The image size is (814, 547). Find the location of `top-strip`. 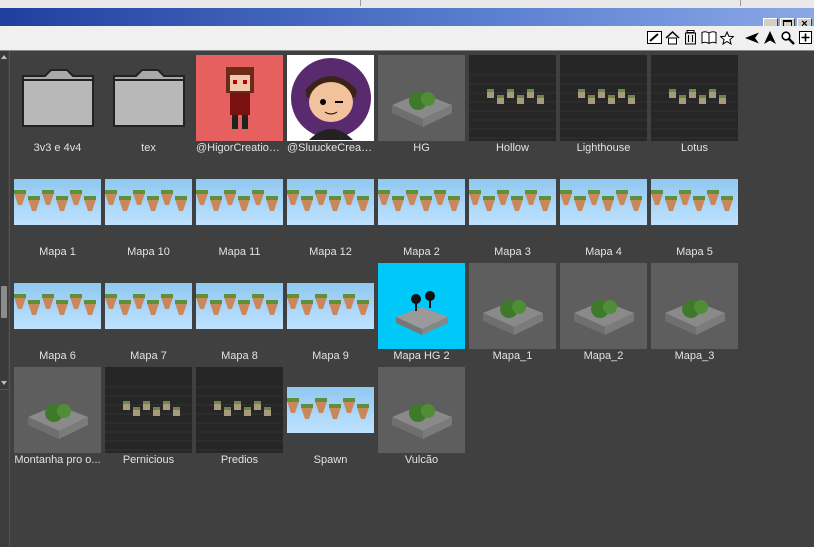

top-strip is located at coordinates (407, 4).